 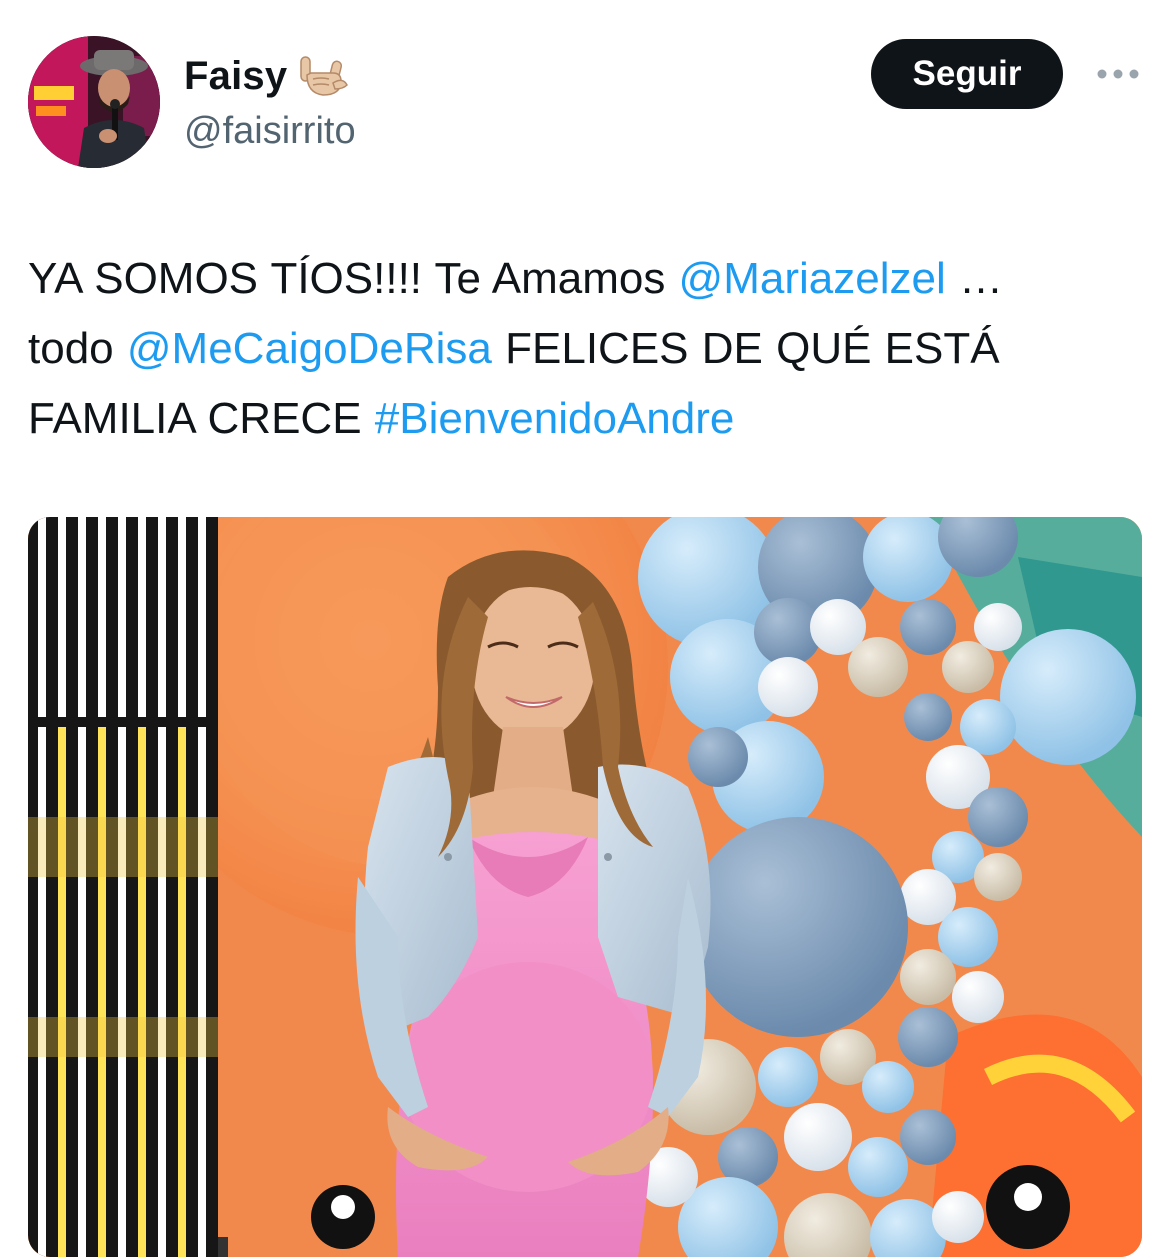 I want to click on tweet-text-line3-start: FAMILIA CRECE, so click(x=201, y=418).